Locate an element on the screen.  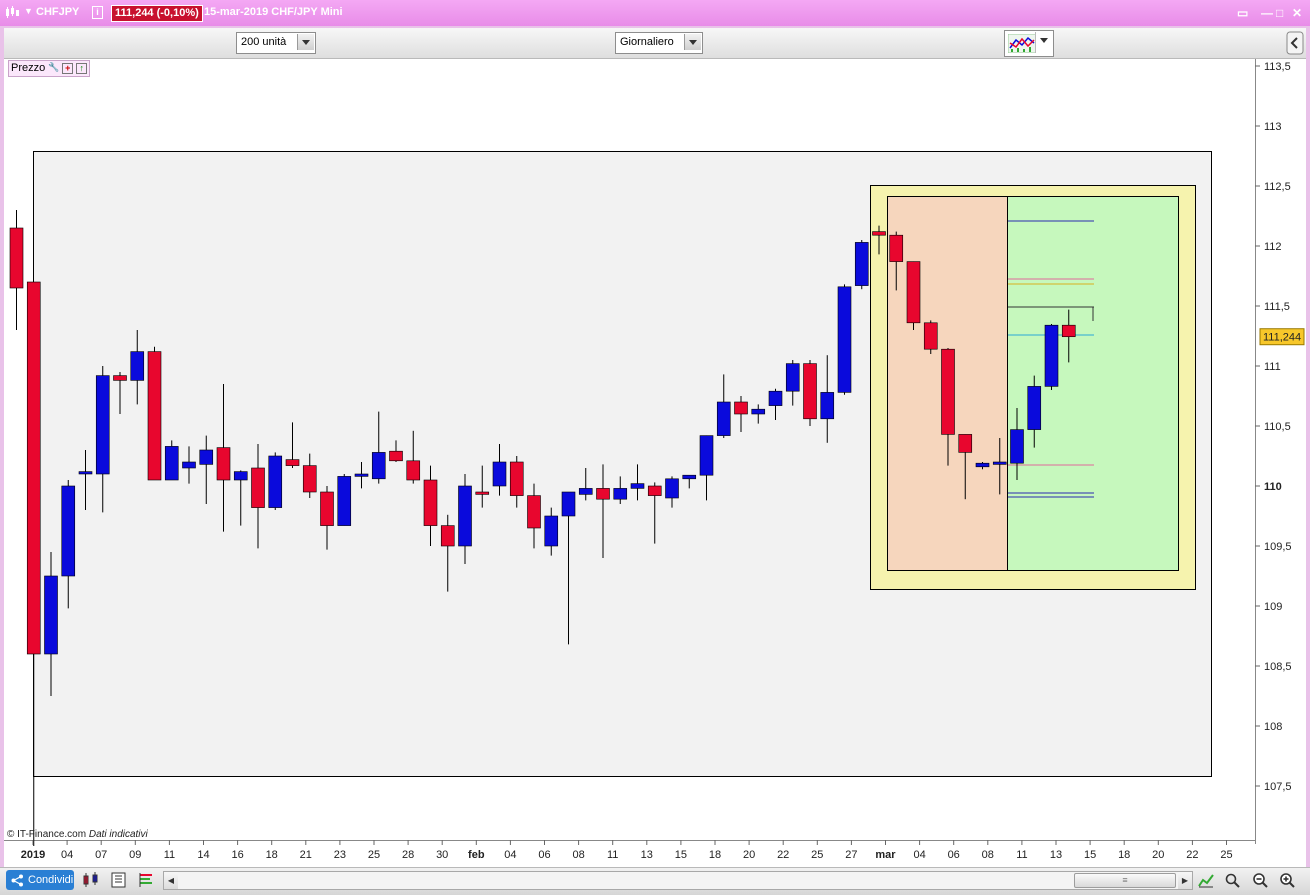
scroll-left-button: ◀ is located at coordinates (171, 880).